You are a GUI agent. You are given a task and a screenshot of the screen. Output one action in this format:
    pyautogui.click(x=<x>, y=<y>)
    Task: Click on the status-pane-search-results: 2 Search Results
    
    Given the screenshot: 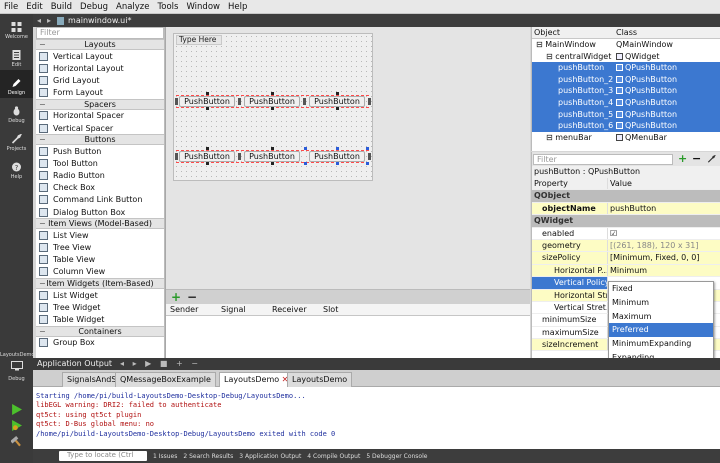 What is the action you would take?
    pyautogui.click(x=208, y=456)
    